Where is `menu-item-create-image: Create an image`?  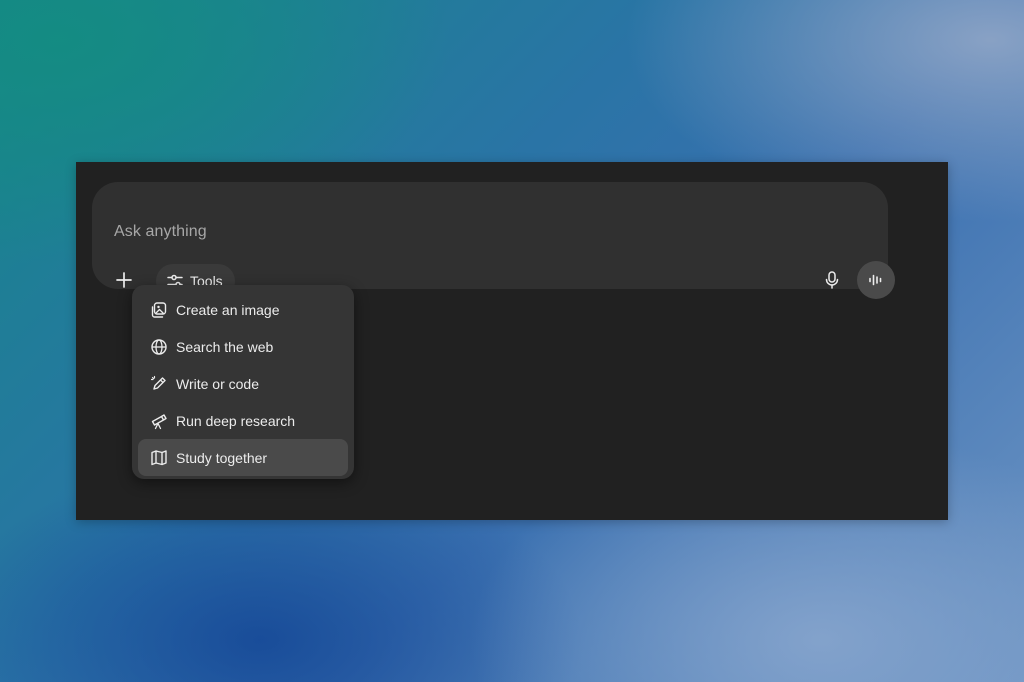
menu-item-create-image: Create an image is located at coordinates (243, 309).